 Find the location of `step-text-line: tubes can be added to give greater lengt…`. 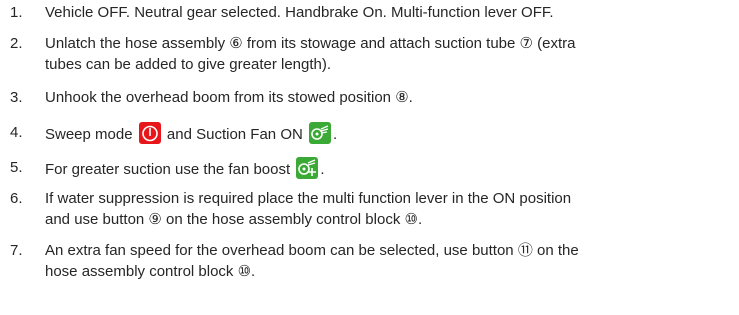

step-text-line: tubes can be added to give greater lengt… is located at coordinates (188, 64).